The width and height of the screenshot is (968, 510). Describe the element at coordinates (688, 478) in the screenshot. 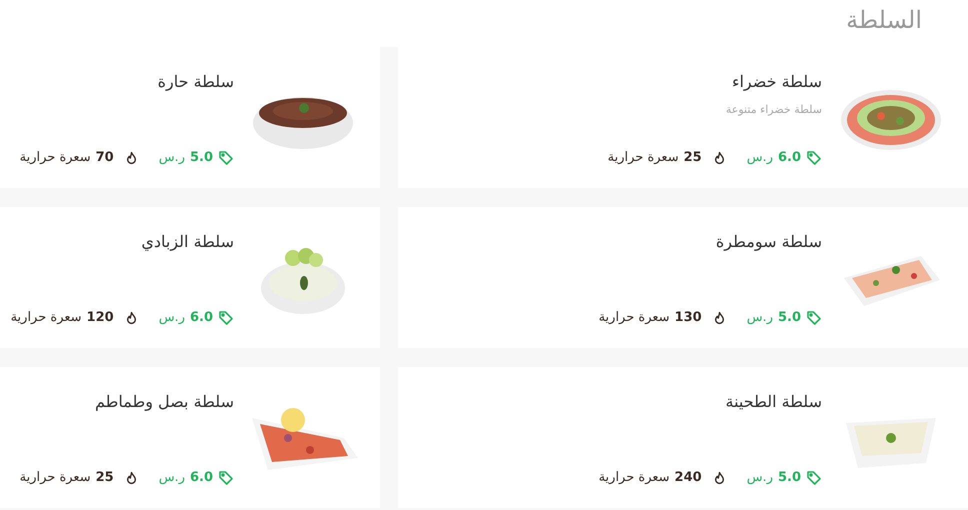

I see `calories: 240` at that location.